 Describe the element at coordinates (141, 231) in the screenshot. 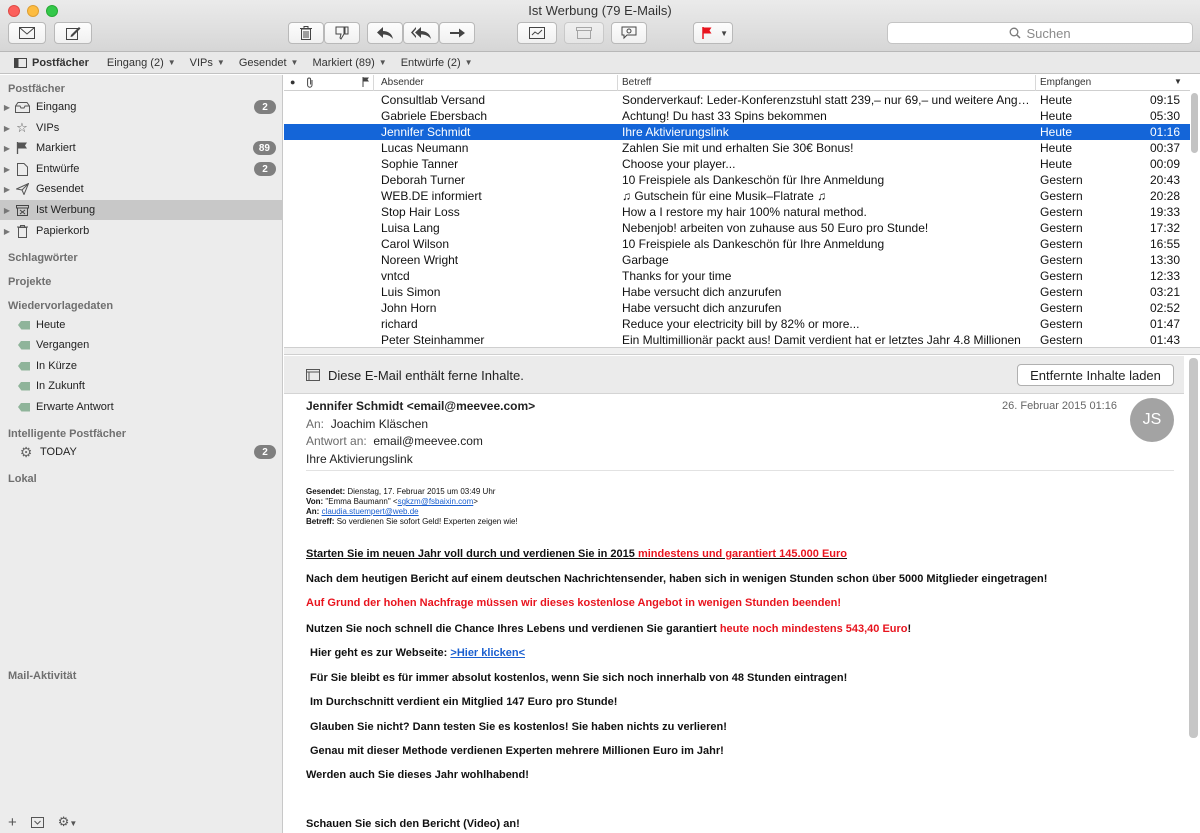

I see `sidebar-item-trash: ▶ Papierkorb` at that location.